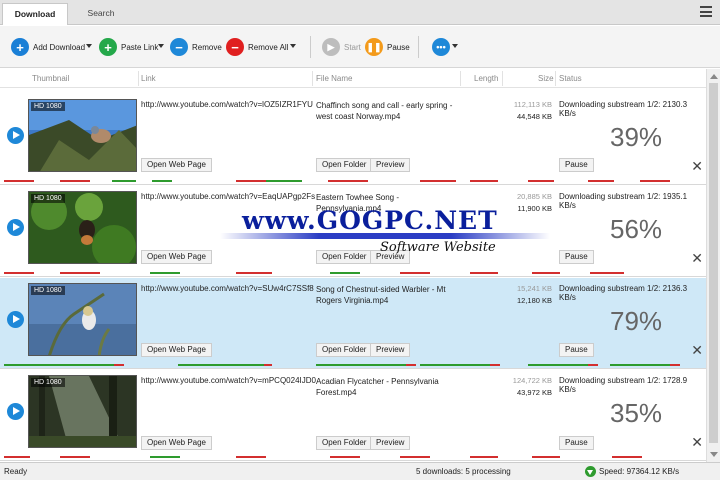 The height and width of the screenshot is (480, 720). I want to click on progress-percent: 39%, so click(636, 137).